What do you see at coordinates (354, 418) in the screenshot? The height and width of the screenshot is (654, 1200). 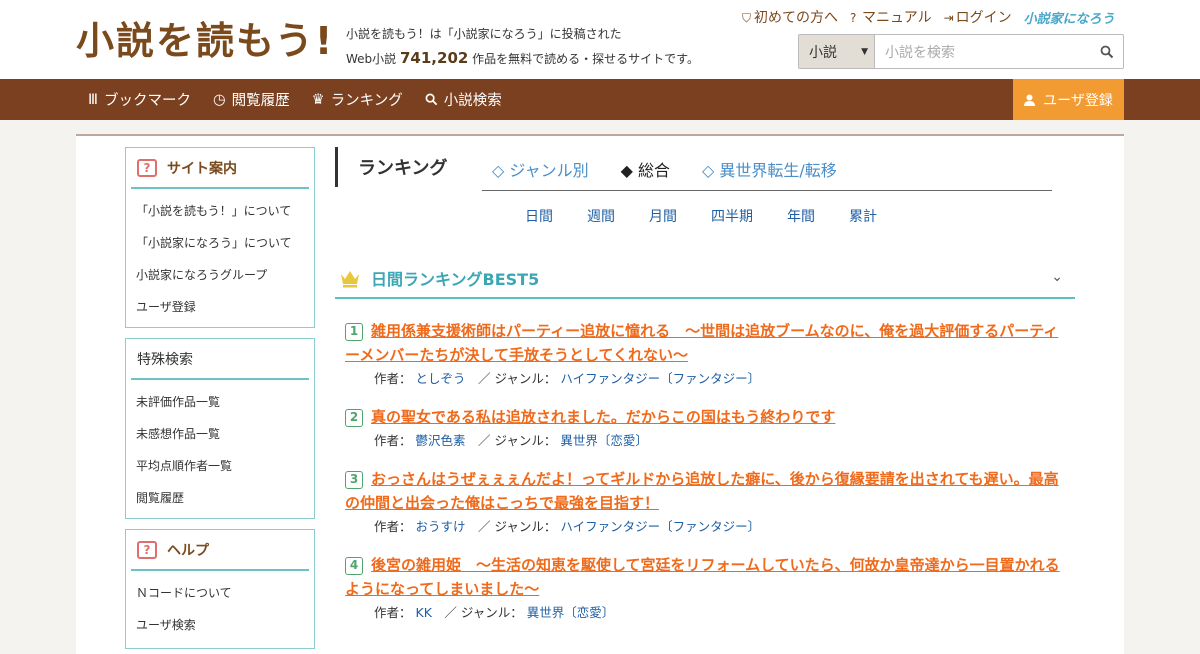 I see `rank-number: 2` at bounding box center [354, 418].